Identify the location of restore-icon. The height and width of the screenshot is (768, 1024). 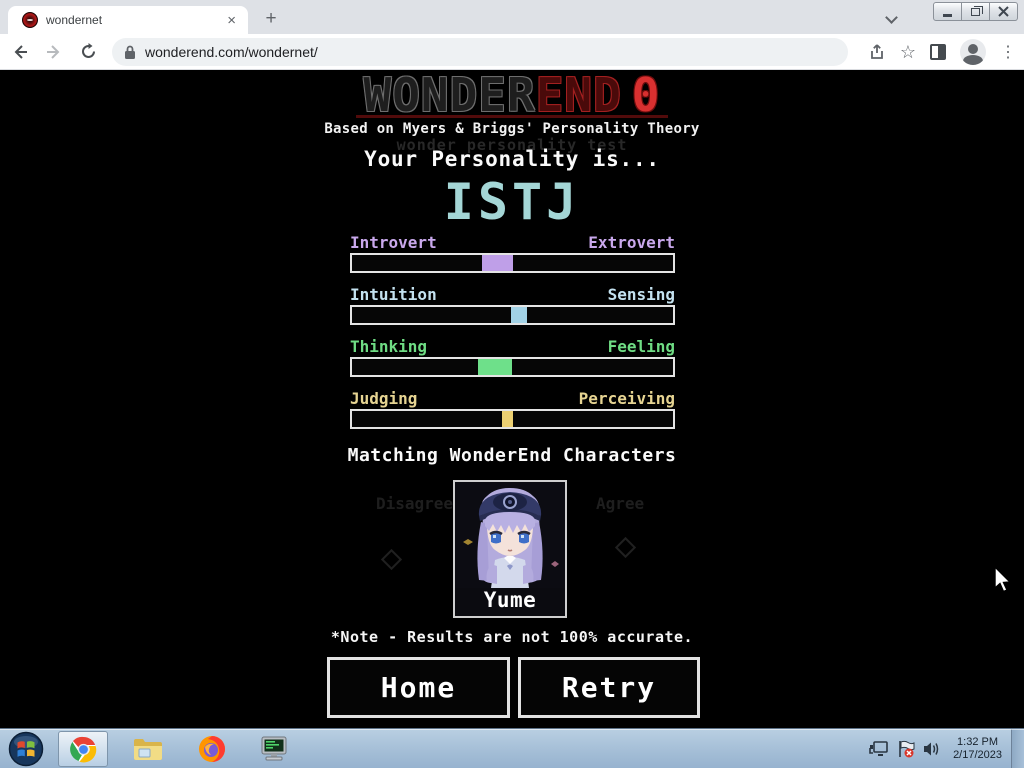
(977, 10).